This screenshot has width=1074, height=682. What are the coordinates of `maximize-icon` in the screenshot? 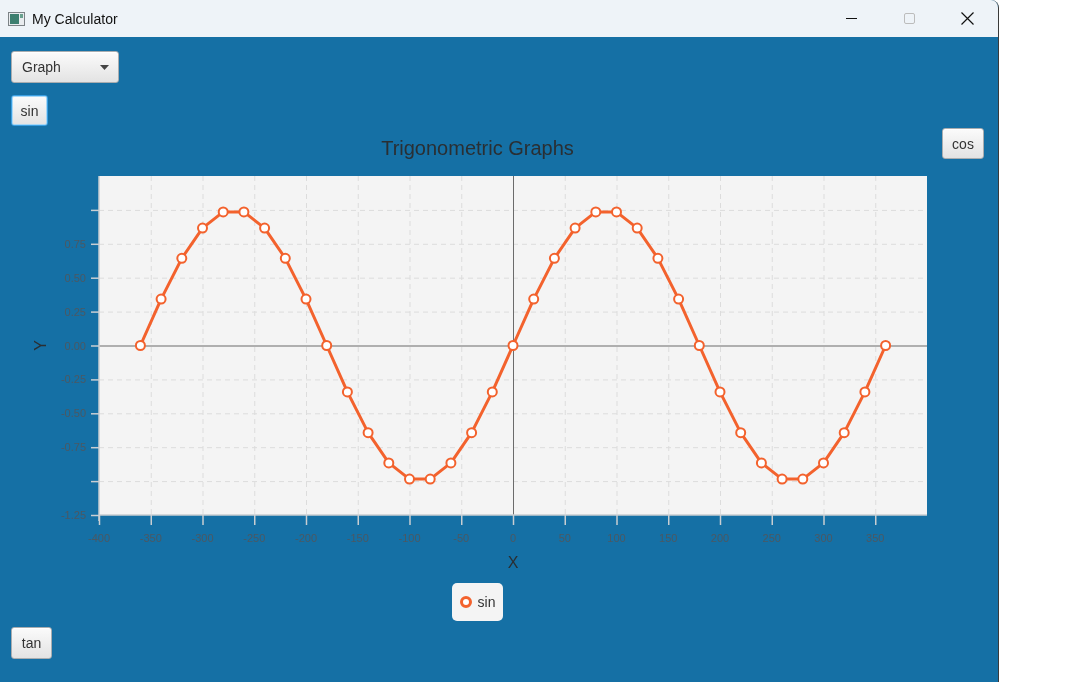 It's located at (909, 18).